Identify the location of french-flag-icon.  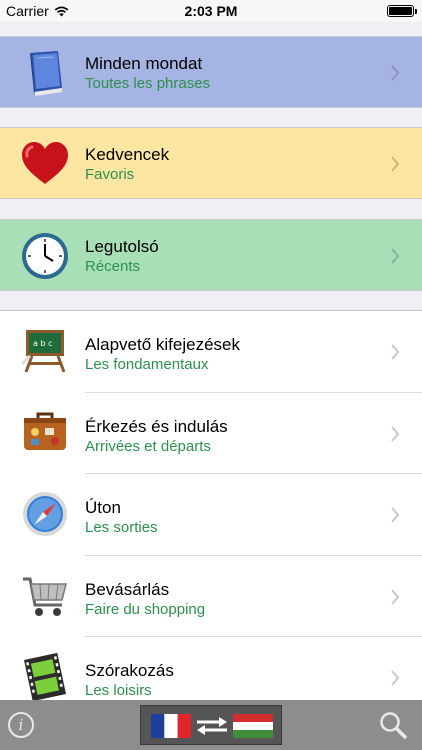
(171, 726).